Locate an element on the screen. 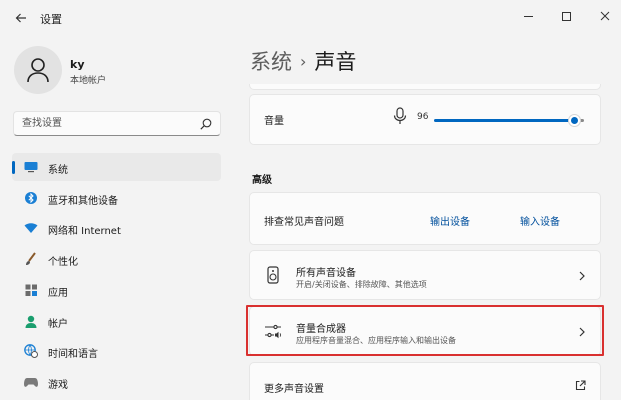  sidebar-item-label: 游戏 is located at coordinates (58, 385).